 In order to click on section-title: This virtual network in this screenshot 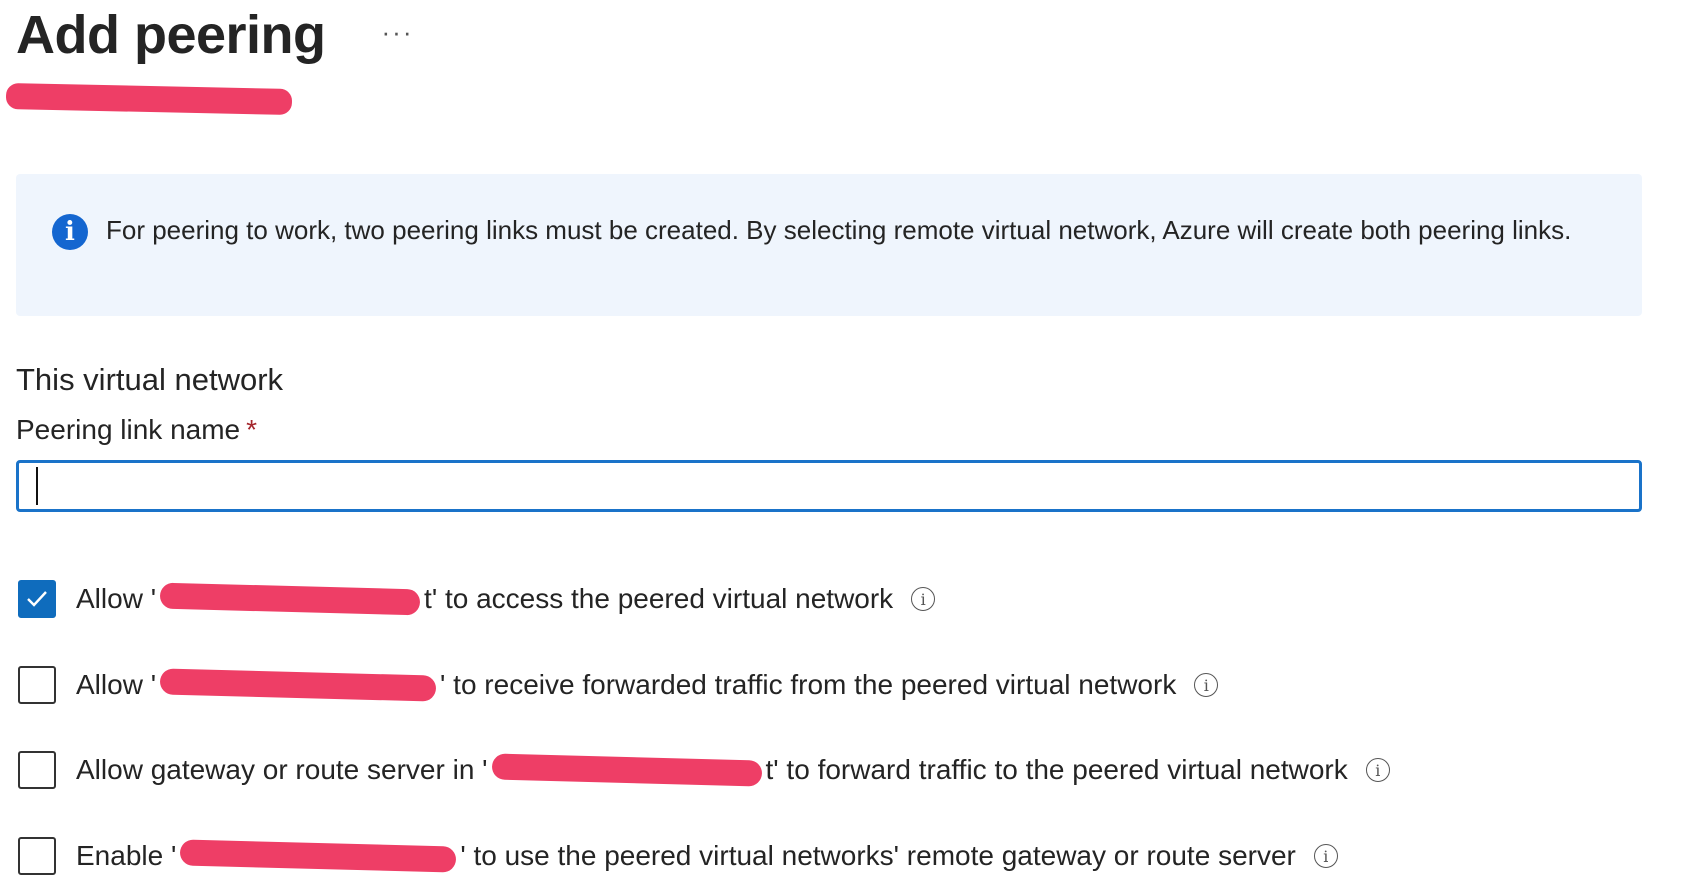, I will do `click(150, 379)`.